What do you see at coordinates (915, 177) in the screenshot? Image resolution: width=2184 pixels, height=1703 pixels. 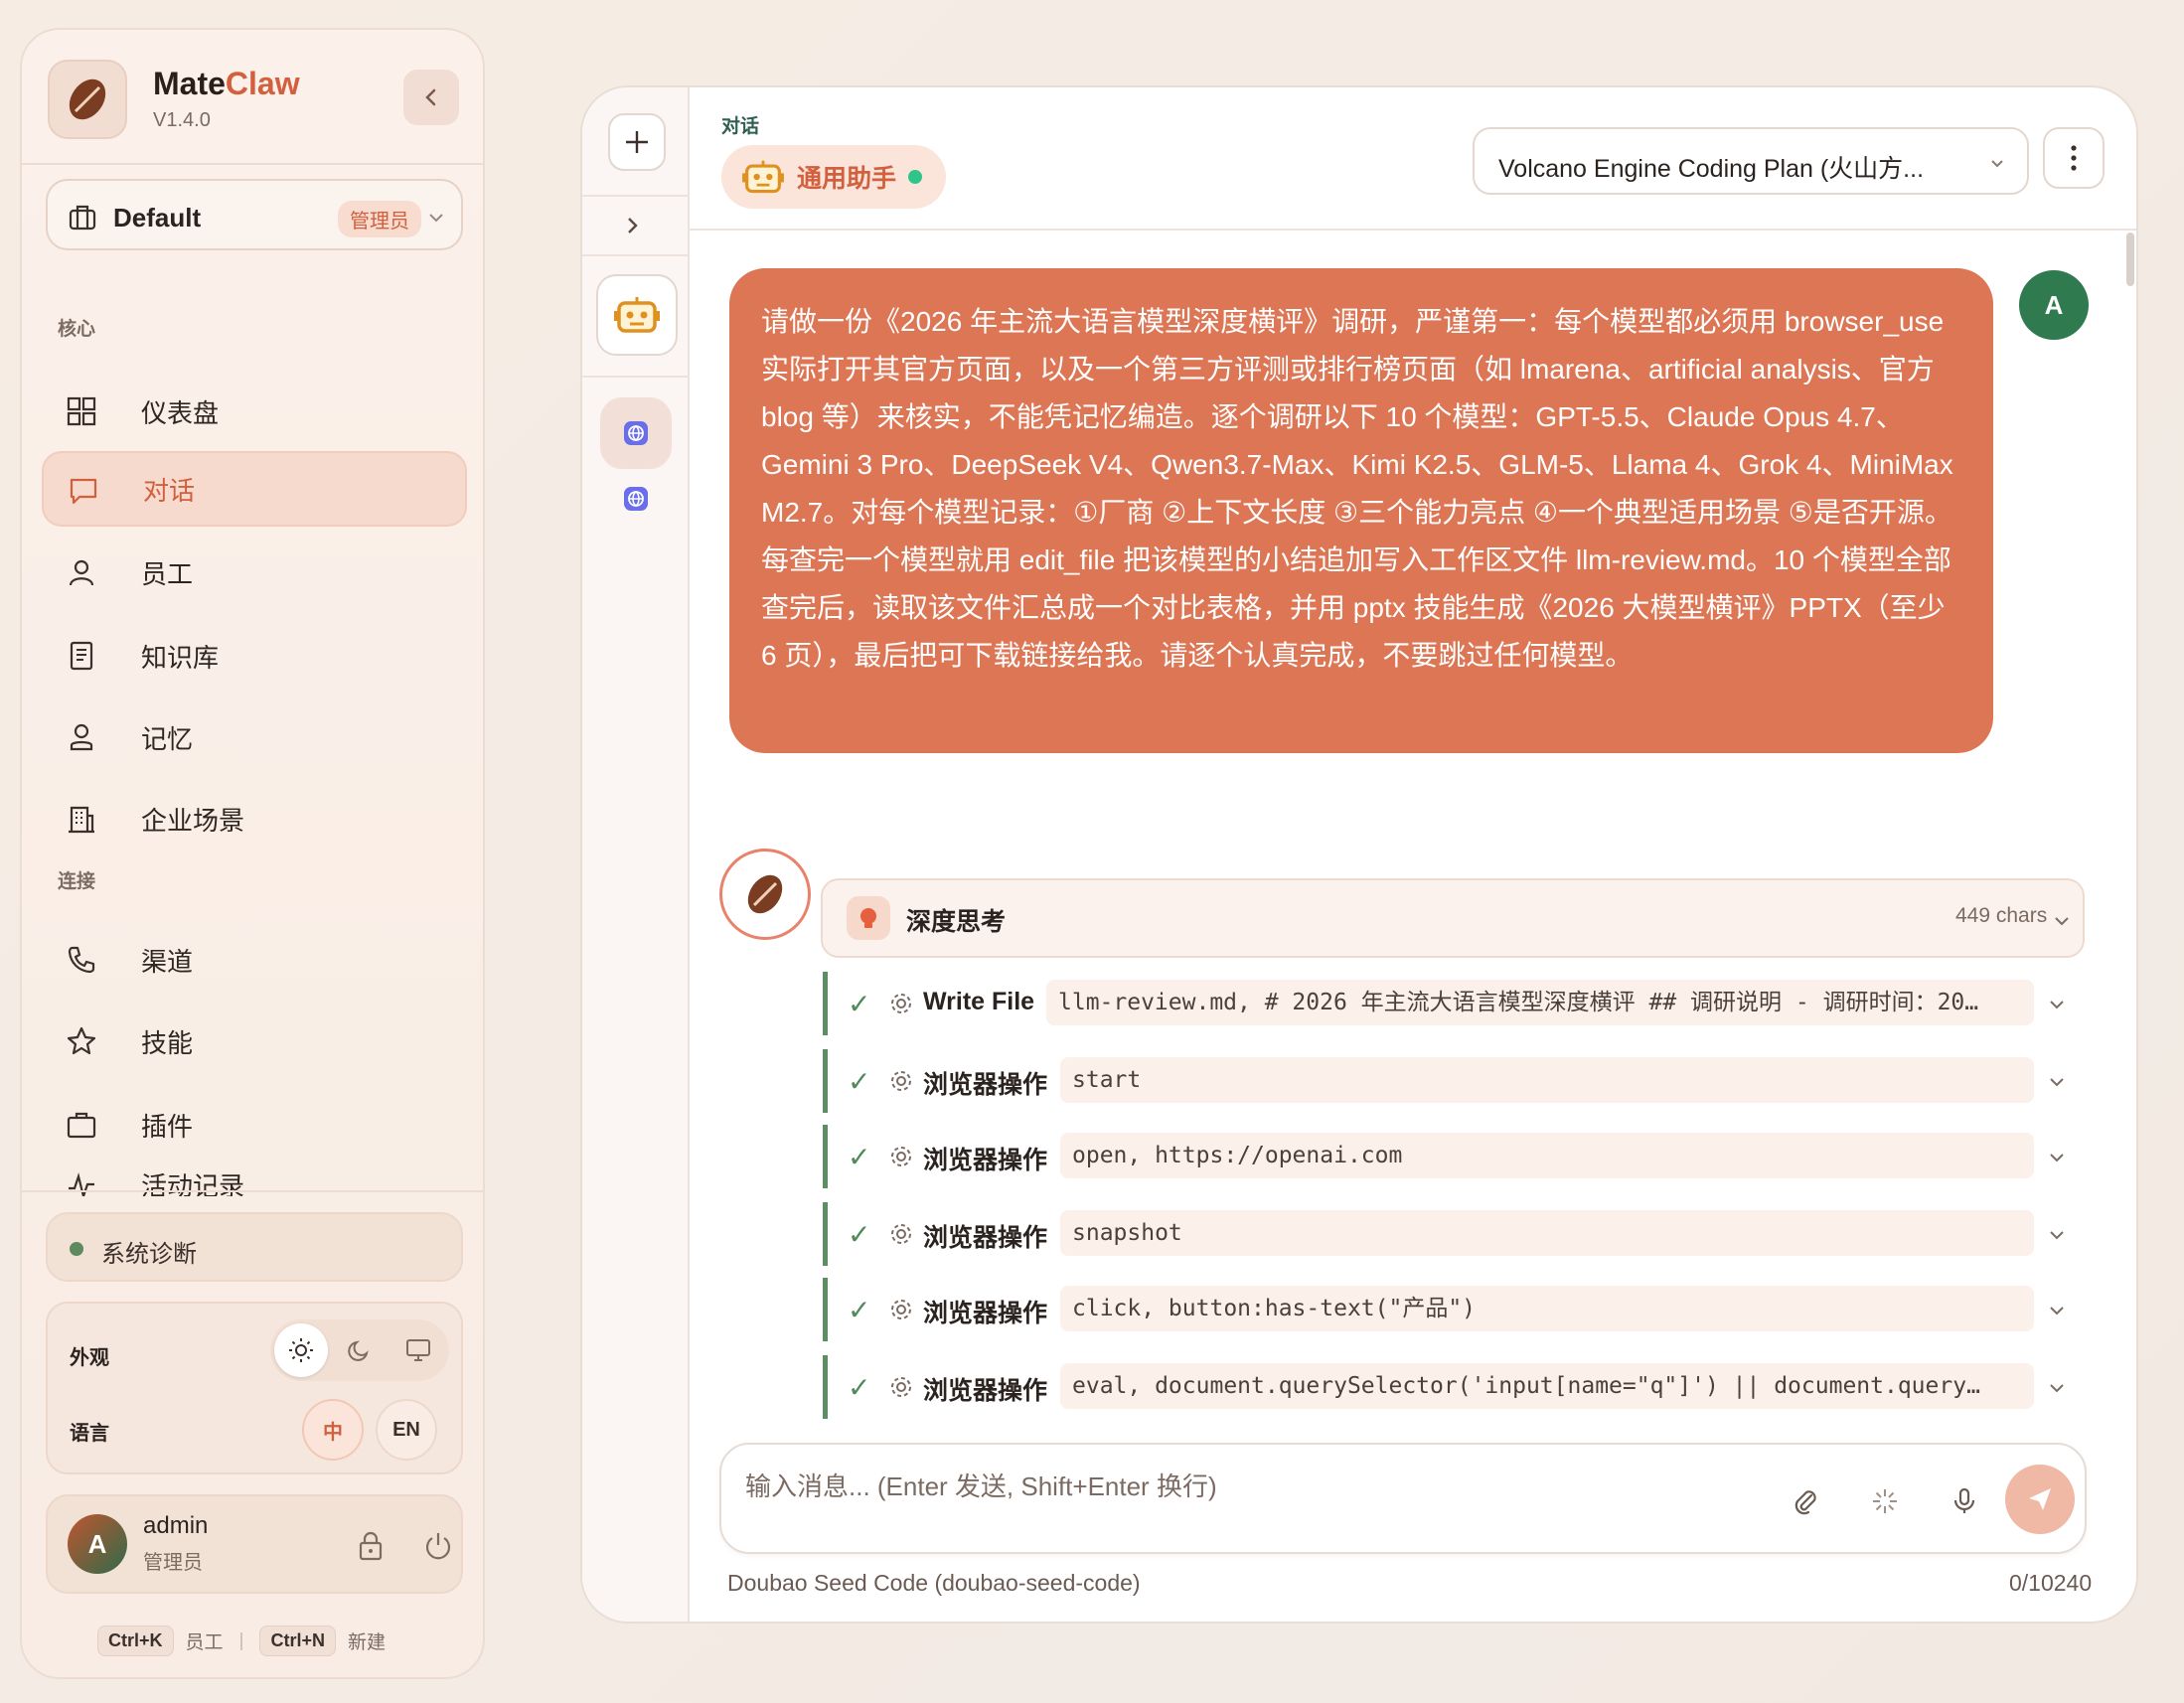 I see `online-status-dot` at bounding box center [915, 177].